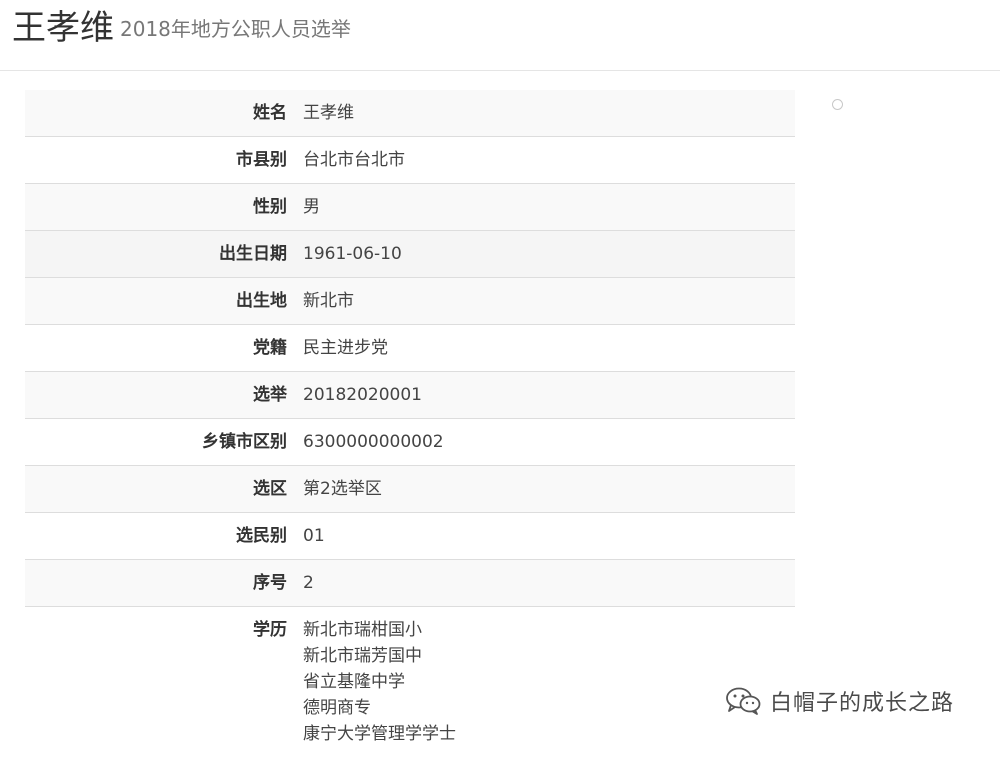 This screenshot has height=757, width=1000. I want to click on row-label: 出生日期, so click(160, 254).